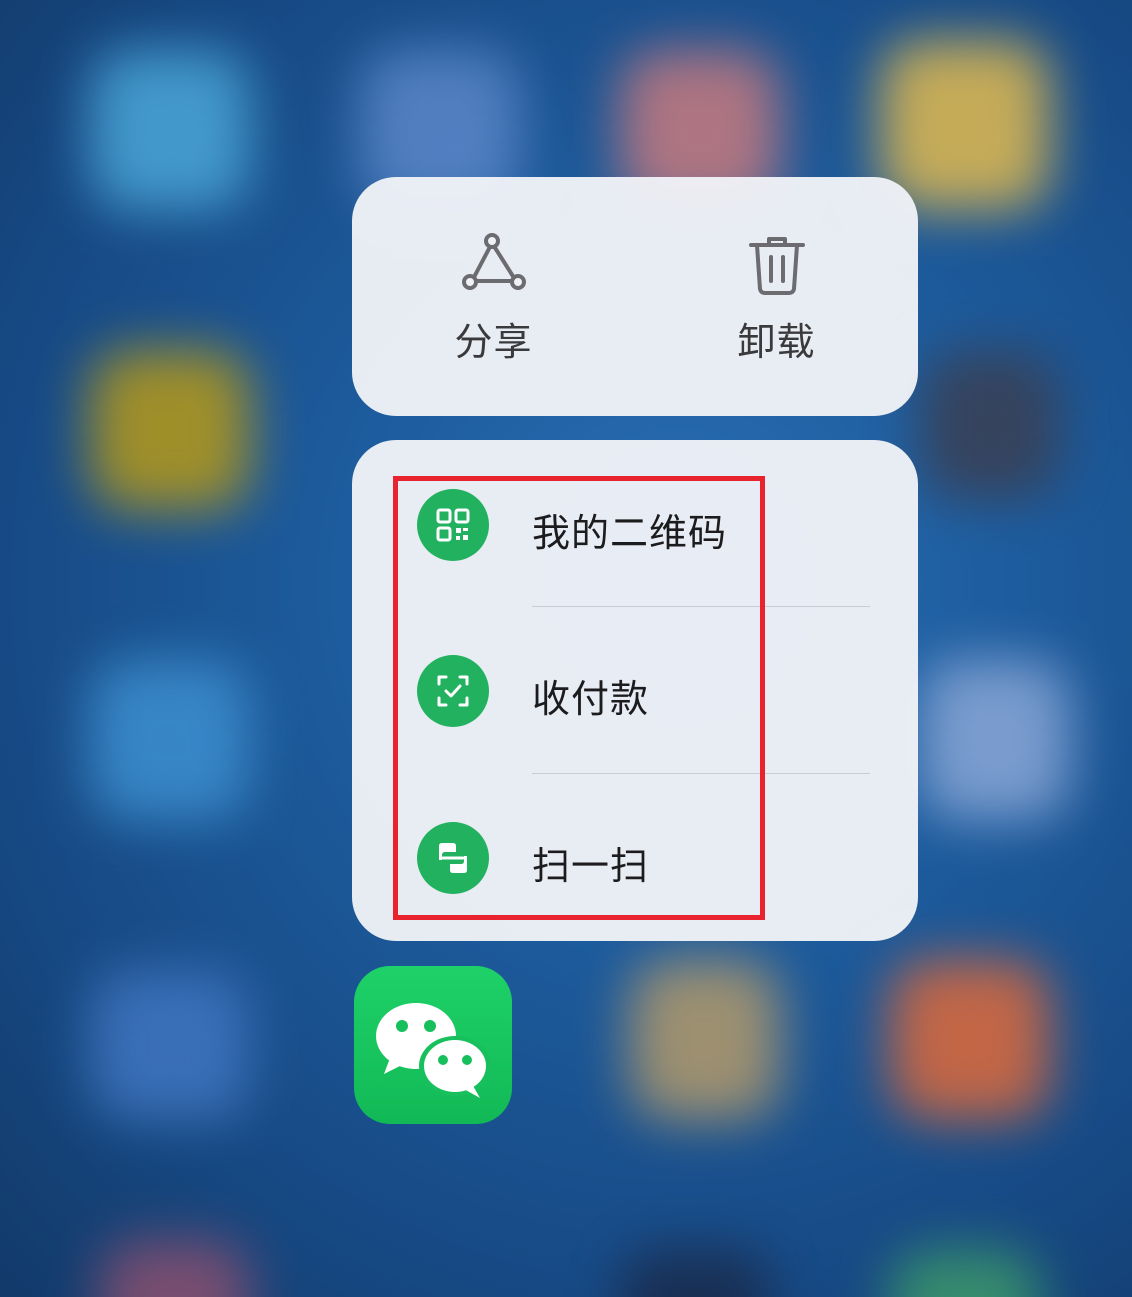  What do you see at coordinates (776, 296) in the screenshot?
I see `uninstall-button: 卸载` at bounding box center [776, 296].